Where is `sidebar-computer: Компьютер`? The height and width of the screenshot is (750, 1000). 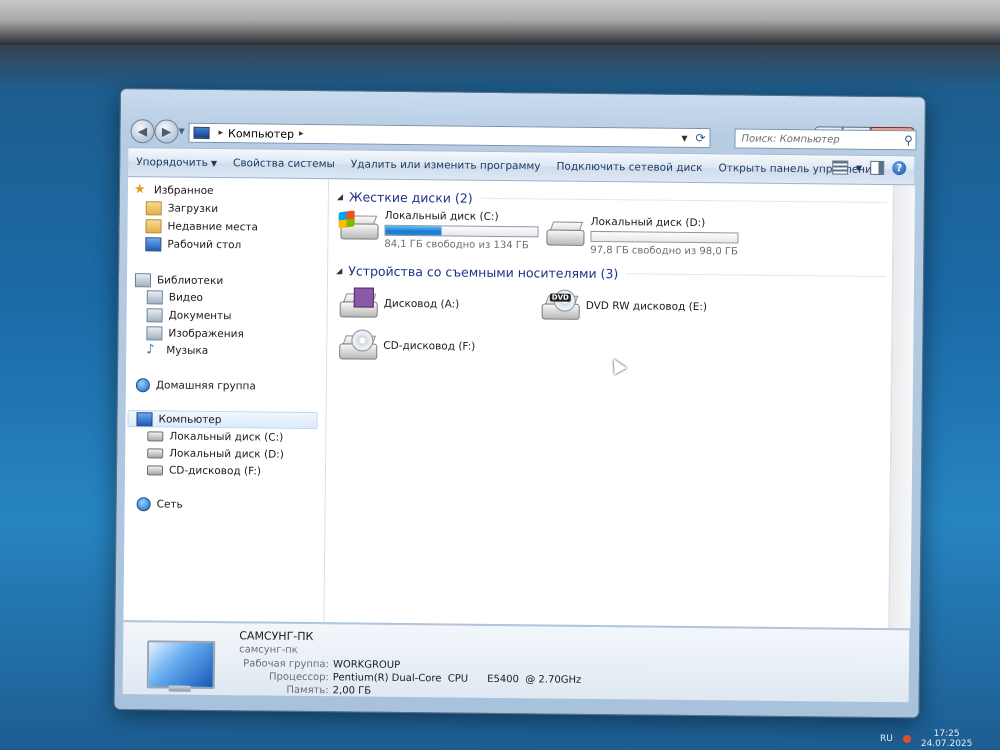
sidebar-computer: Компьютер is located at coordinates (222, 420).